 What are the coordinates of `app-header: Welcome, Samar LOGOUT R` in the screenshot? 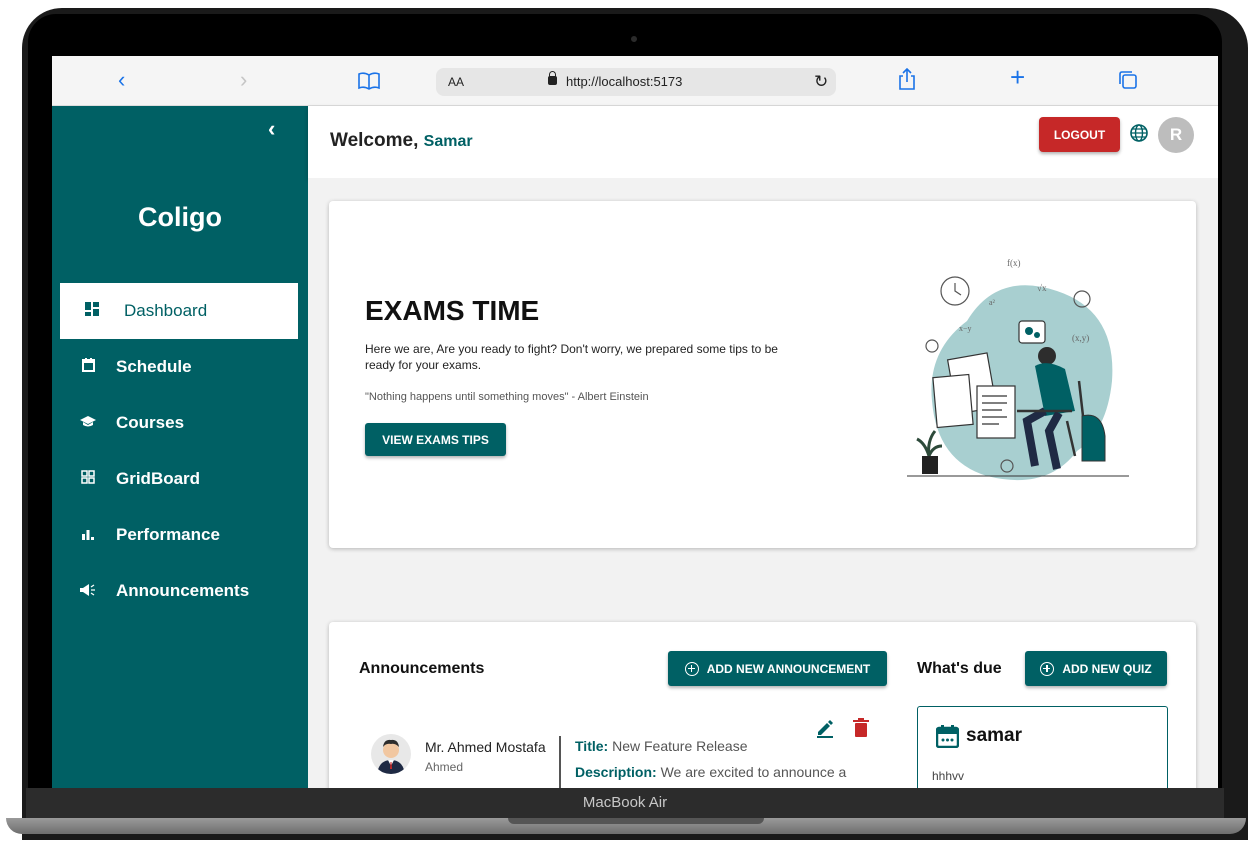 It's located at (763, 142).